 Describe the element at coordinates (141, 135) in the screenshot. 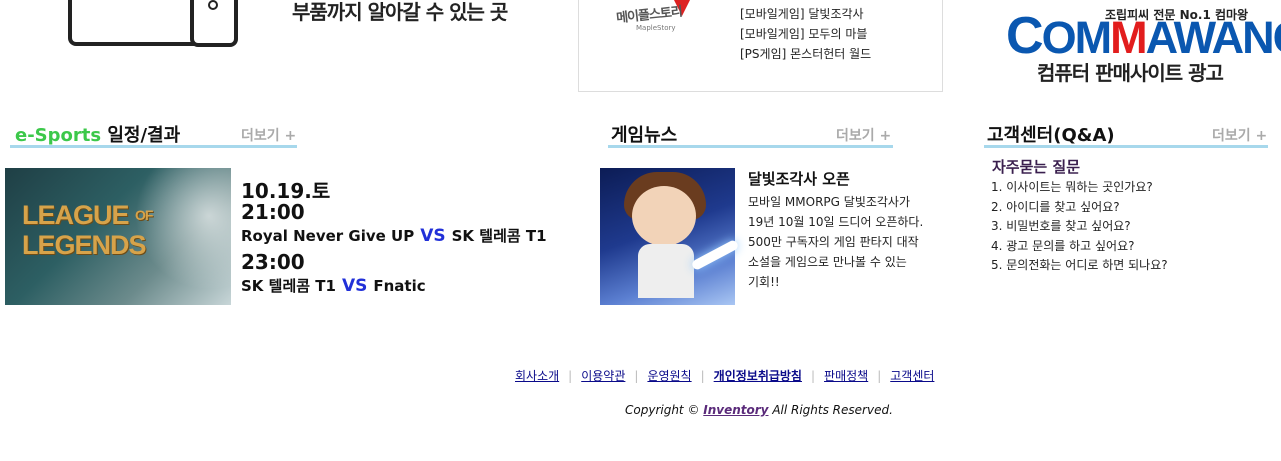

I see `esports-title-rest: 일정/결과` at that location.